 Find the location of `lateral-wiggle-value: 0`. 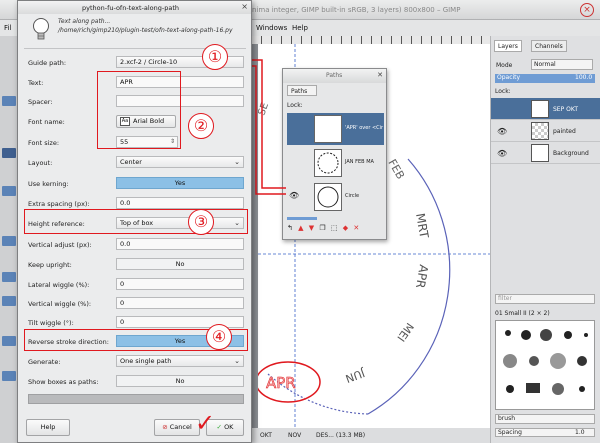

lateral-wiggle-value: 0 is located at coordinates (122, 284).